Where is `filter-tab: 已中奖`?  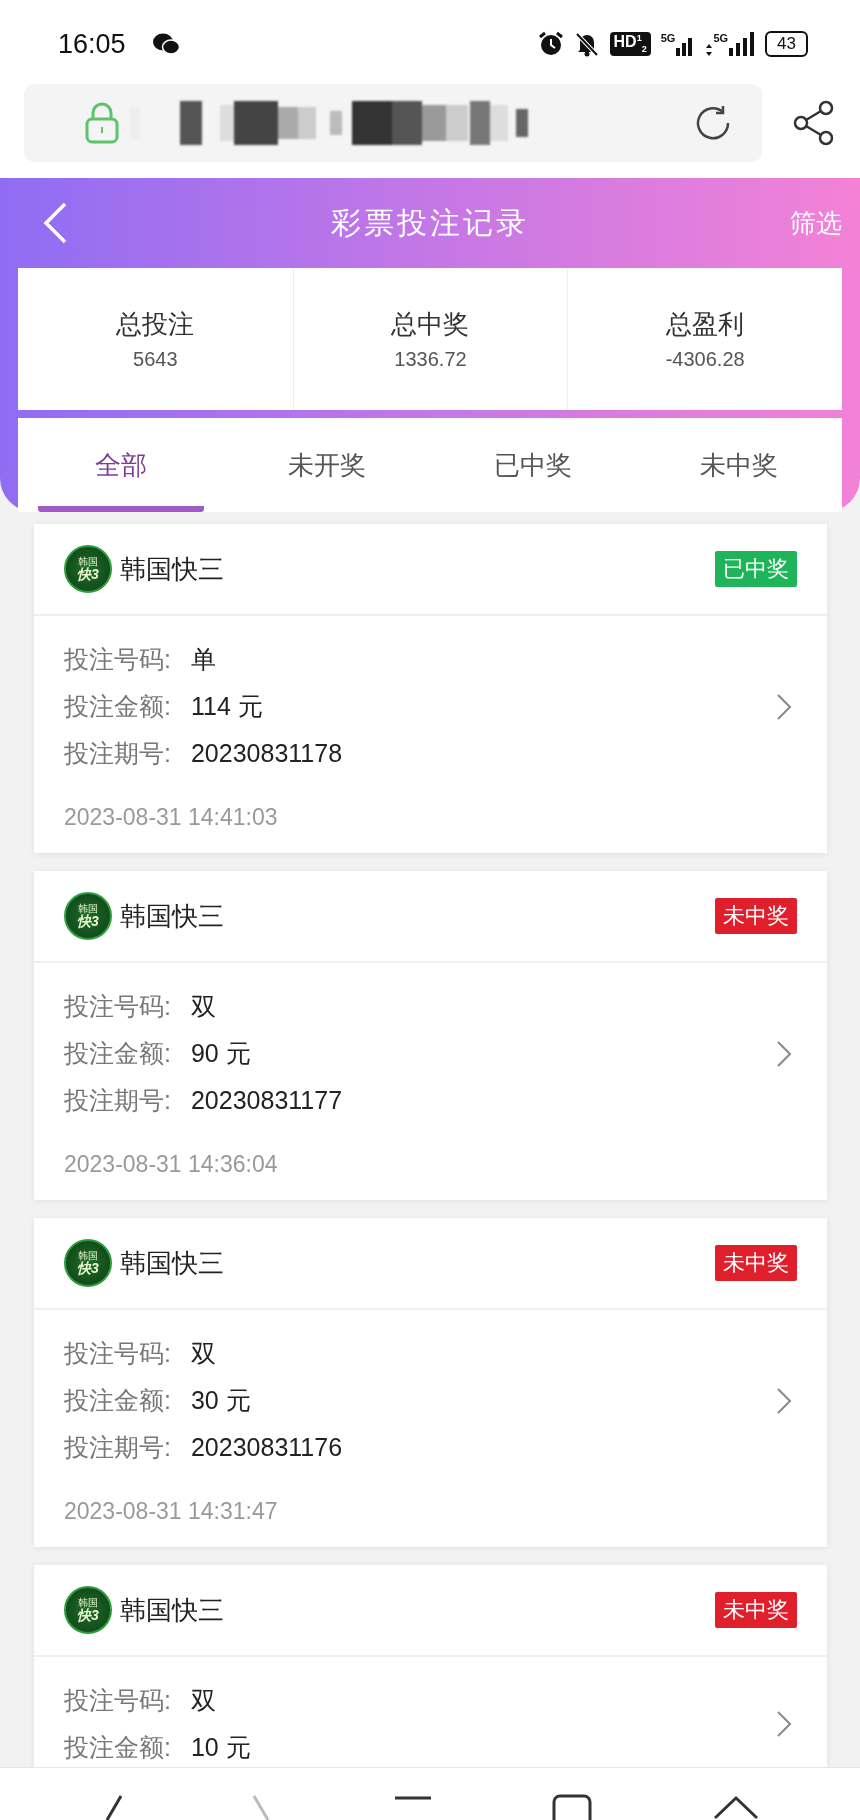 filter-tab: 已中奖 is located at coordinates (533, 465).